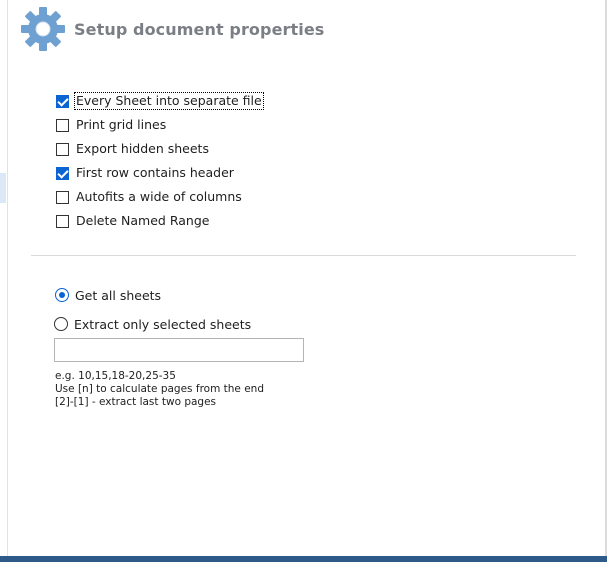  Describe the element at coordinates (169, 101) in the screenshot. I see `option-label: Every Sheet into separate file` at that location.